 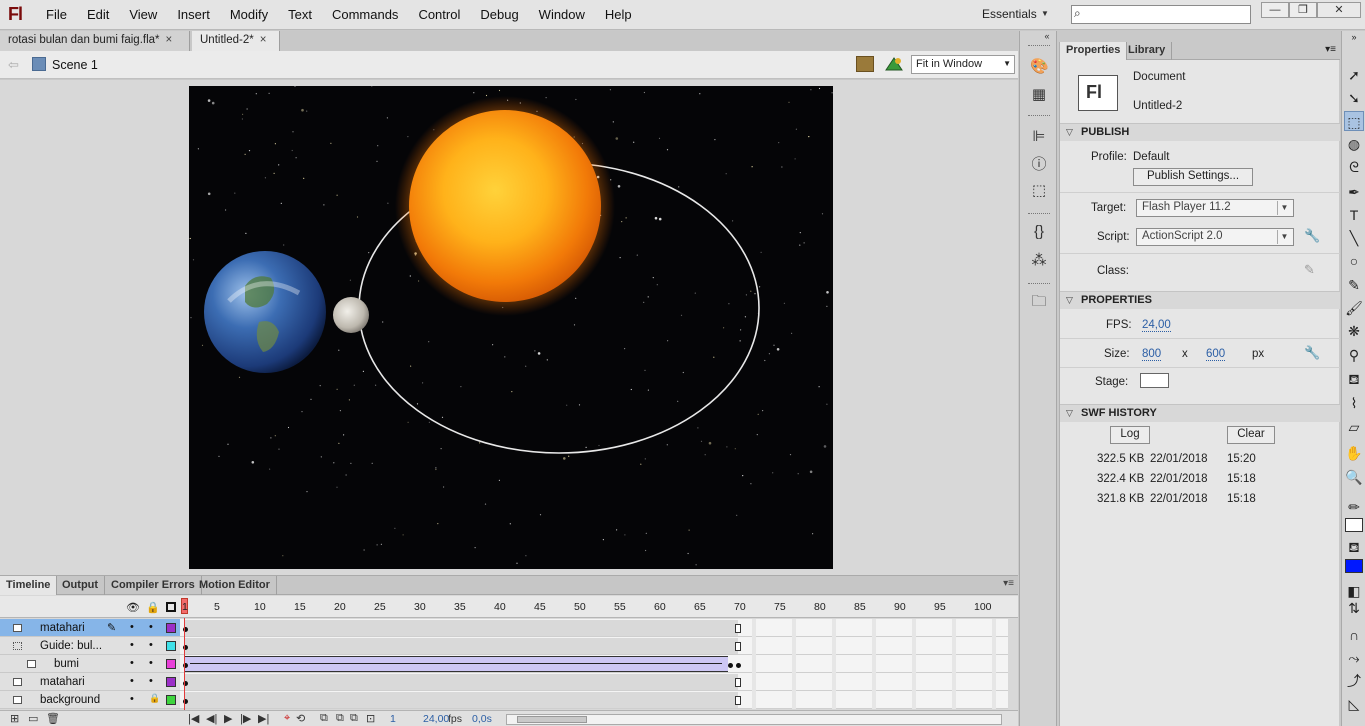 I want to click on onion-skin-icon: ⧉, so click(x=324, y=718).